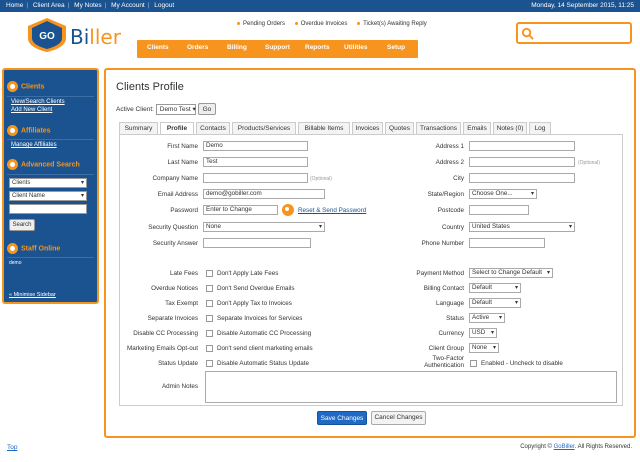 Image resolution: width=640 pixels, height=462 pixels. What do you see at coordinates (48, 209) in the screenshot?
I see `sidebar-search-input` at bounding box center [48, 209].